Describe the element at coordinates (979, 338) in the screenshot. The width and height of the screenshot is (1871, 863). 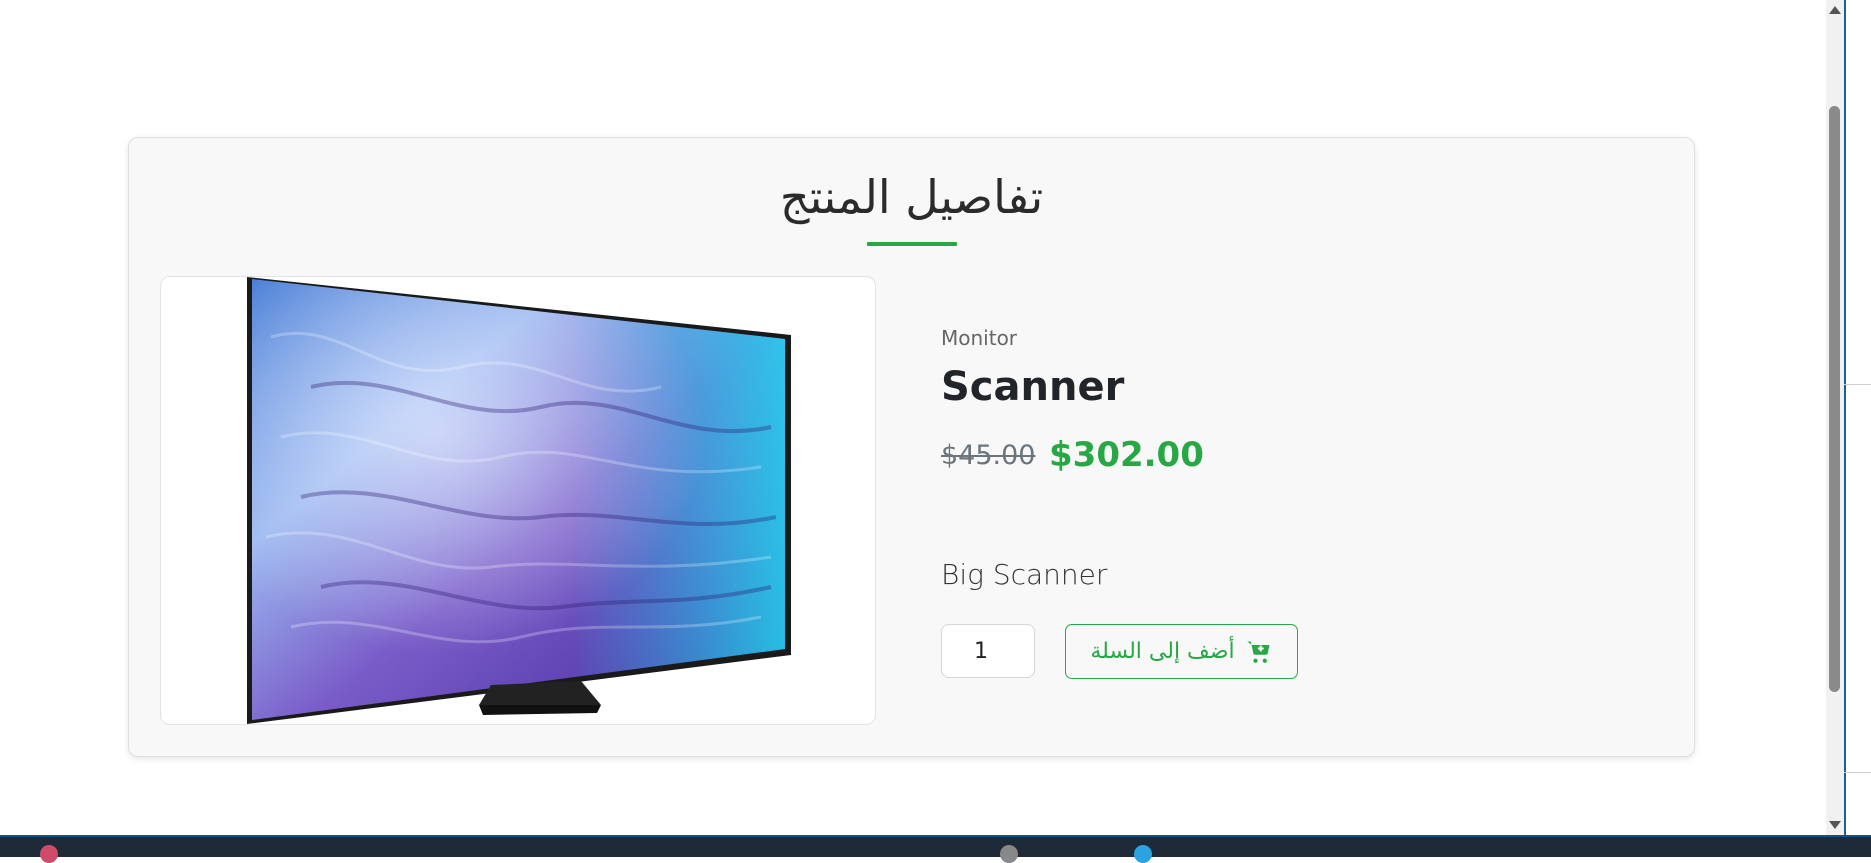
I see `product-category: Monitor` at that location.